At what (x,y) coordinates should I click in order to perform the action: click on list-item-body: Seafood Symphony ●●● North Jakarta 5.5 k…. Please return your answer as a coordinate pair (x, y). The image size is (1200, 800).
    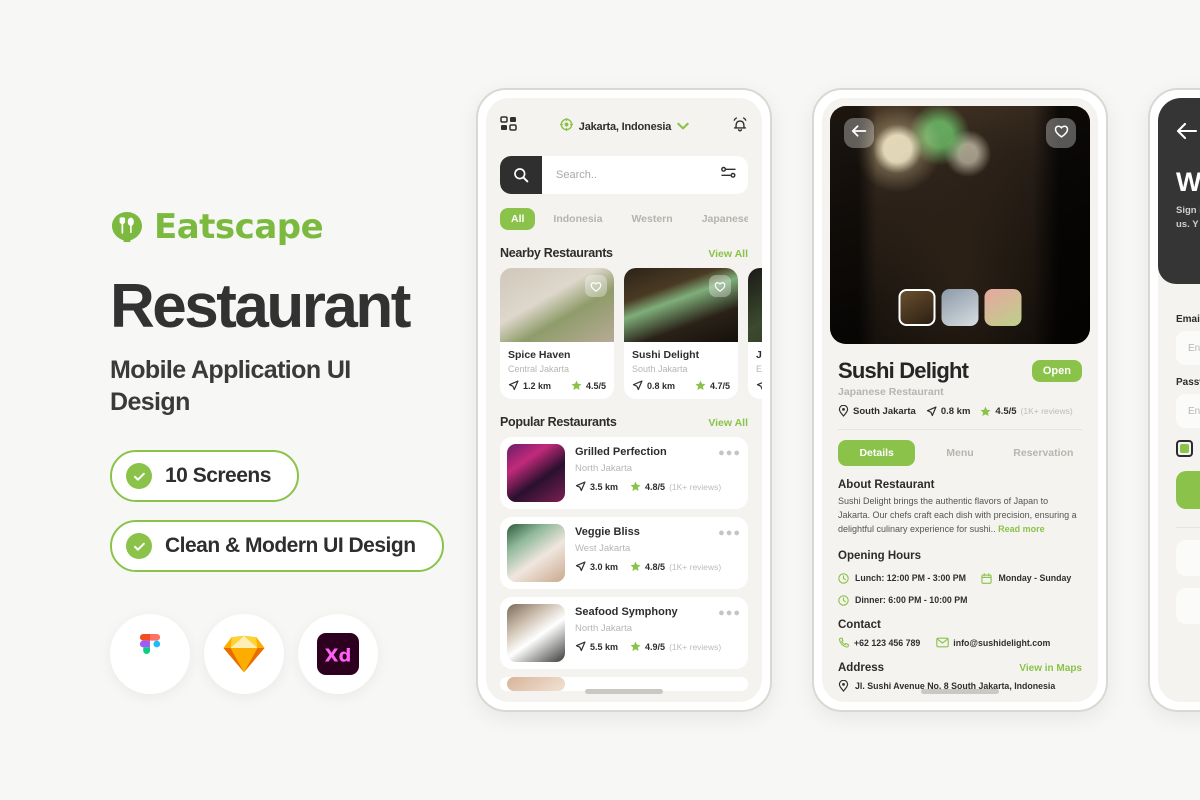
    Looking at the image, I should click on (658, 633).